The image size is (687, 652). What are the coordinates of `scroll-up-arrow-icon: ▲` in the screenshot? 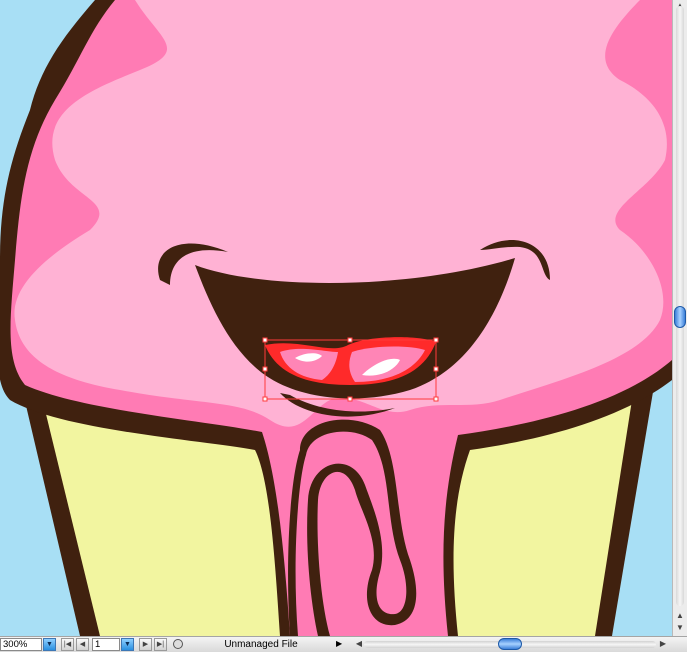 It's located at (680, 616).